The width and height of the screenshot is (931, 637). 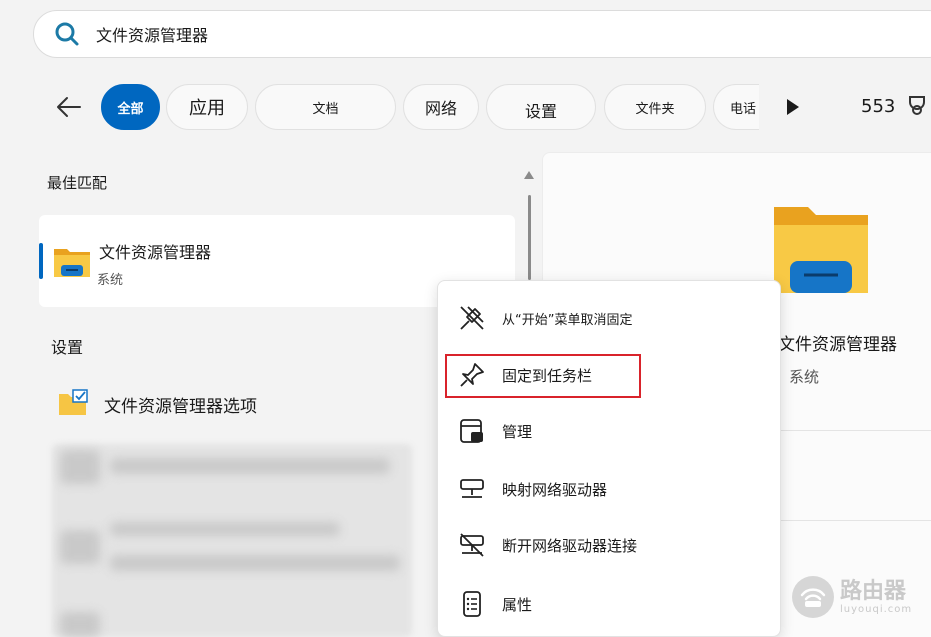 I want to click on manage-icon, so click(x=471, y=431).